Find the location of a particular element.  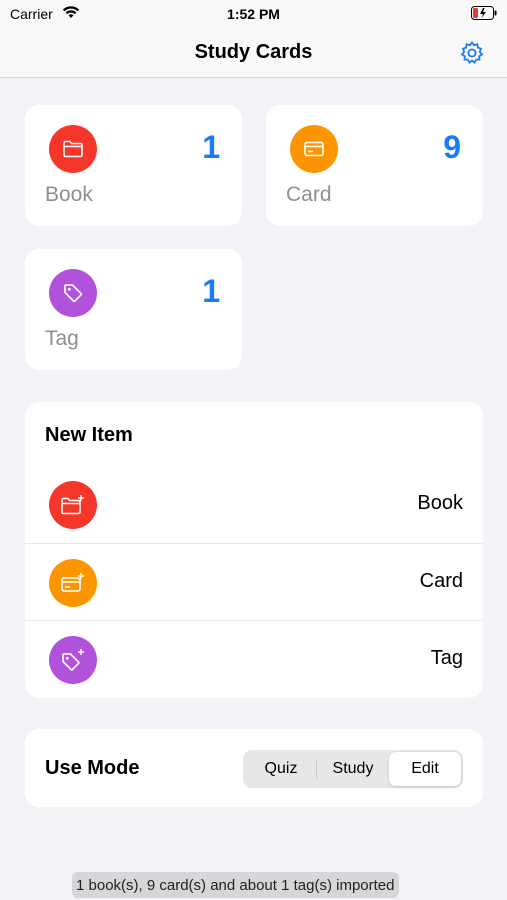

segment-quiz-label: Quiz is located at coordinates (281, 768).